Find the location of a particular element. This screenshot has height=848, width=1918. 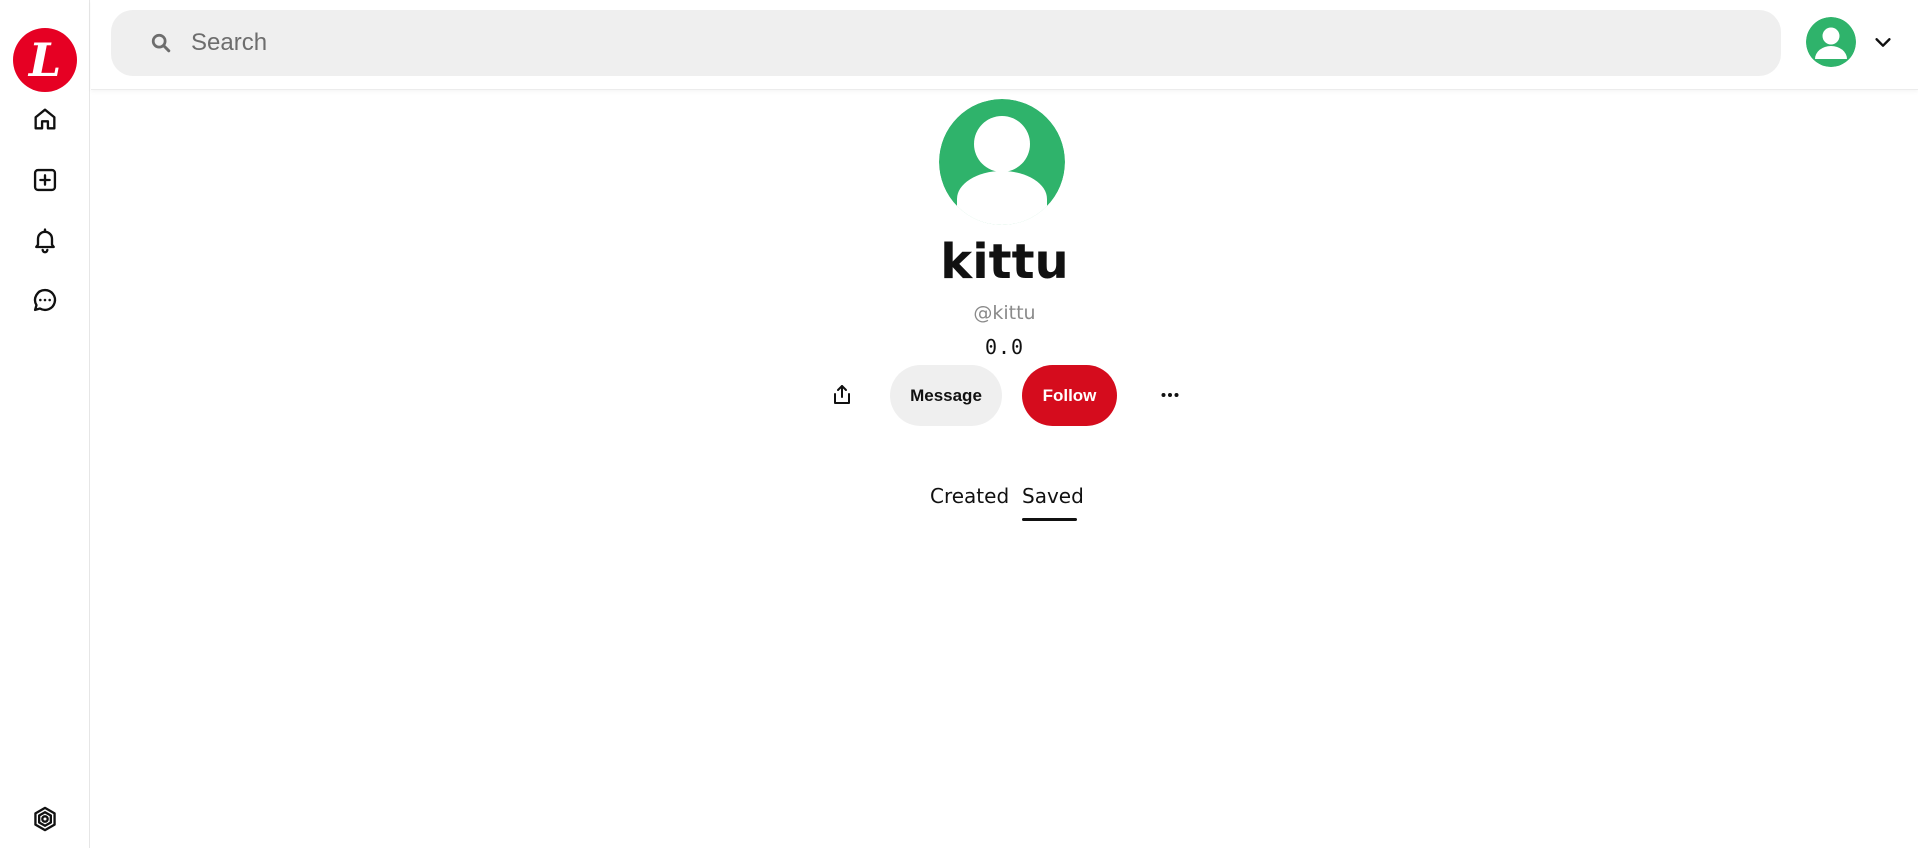

share-icon is located at coordinates (842, 395).